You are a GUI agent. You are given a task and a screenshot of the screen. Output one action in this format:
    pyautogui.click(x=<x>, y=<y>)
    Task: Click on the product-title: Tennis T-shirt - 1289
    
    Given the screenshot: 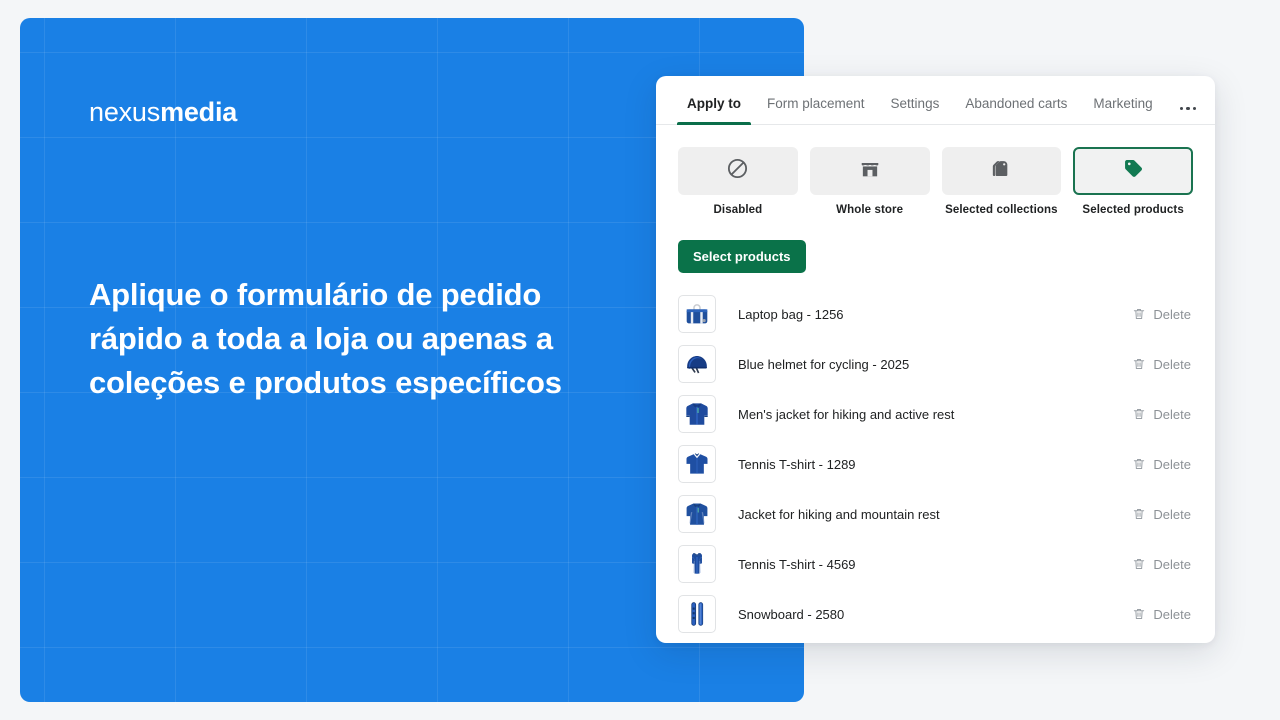 What is the action you would take?
    pyautogui.click(x=797, y=464)
    